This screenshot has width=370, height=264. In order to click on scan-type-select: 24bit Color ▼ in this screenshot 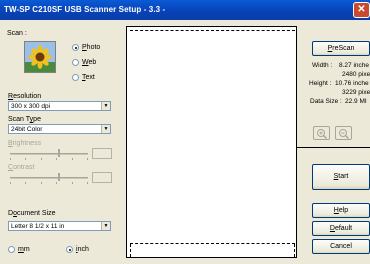, I will do `click(59, 129)`.